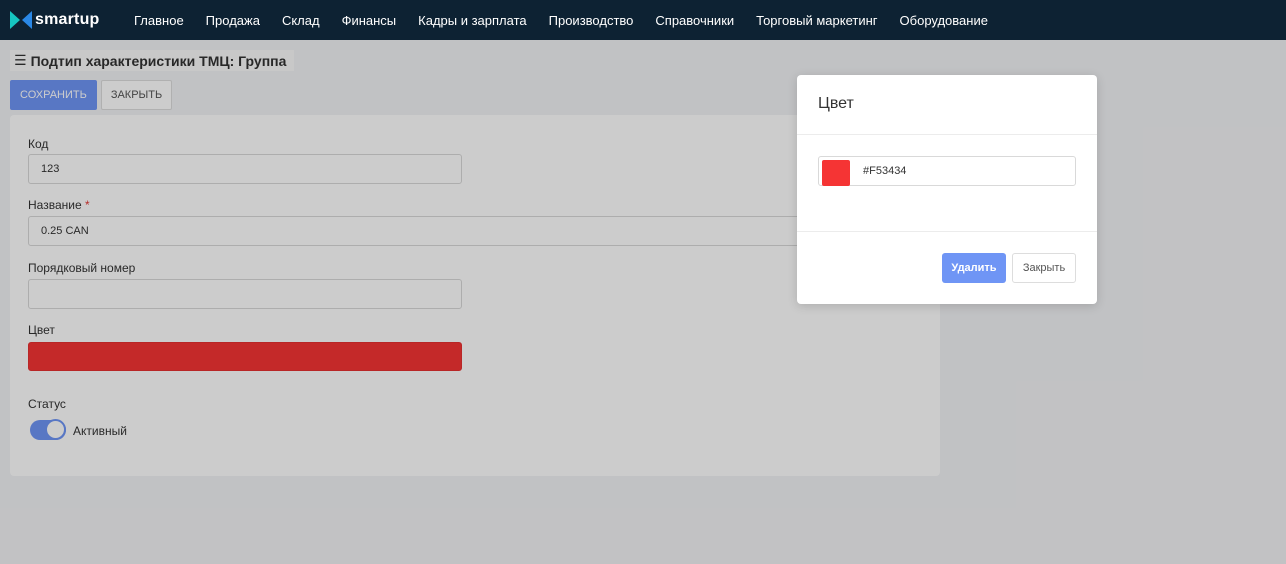 This screenshot has height=564, width=1286. I want to click on color-modal: Цвет #F53434 Удалить Закрыть, so click(947, 189).